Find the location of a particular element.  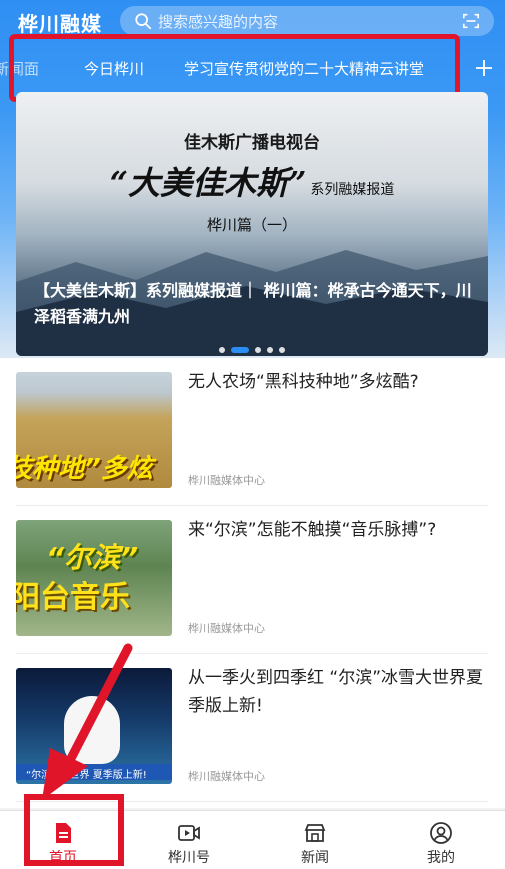

highlight-box-home is located at coordinates (74, 830).